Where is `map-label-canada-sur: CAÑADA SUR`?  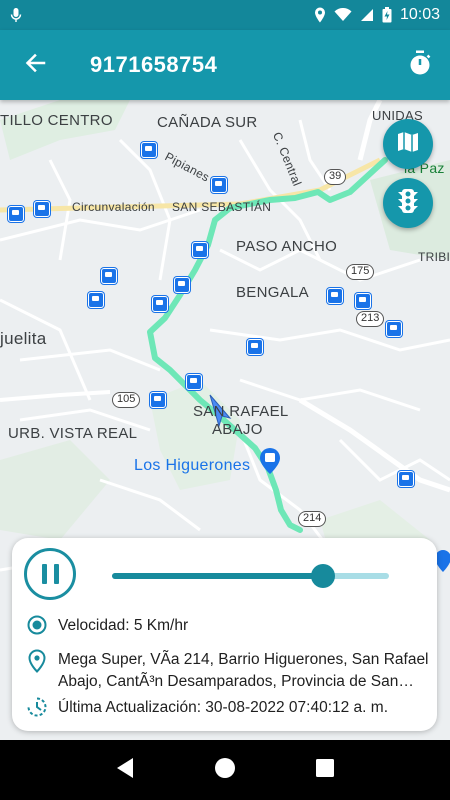
map-label-canada-sur: CAÑADA SUR is located at coordinates (207, 122).